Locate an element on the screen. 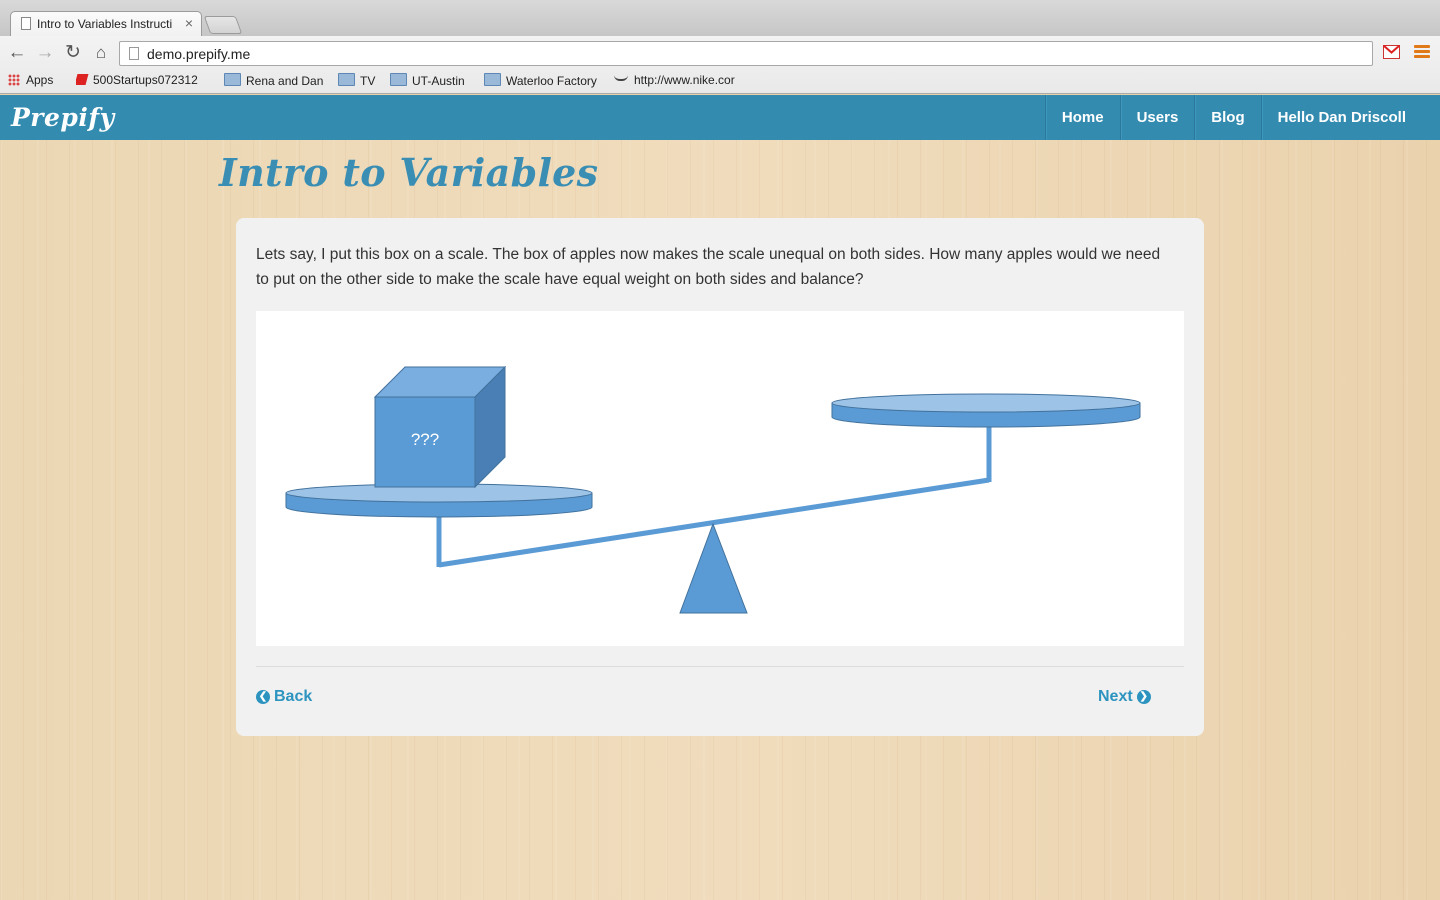 The width and height of the screenshot is (1440, 900). chevron-left-circle-icon: ❮ is located at coordinates (263, 697).